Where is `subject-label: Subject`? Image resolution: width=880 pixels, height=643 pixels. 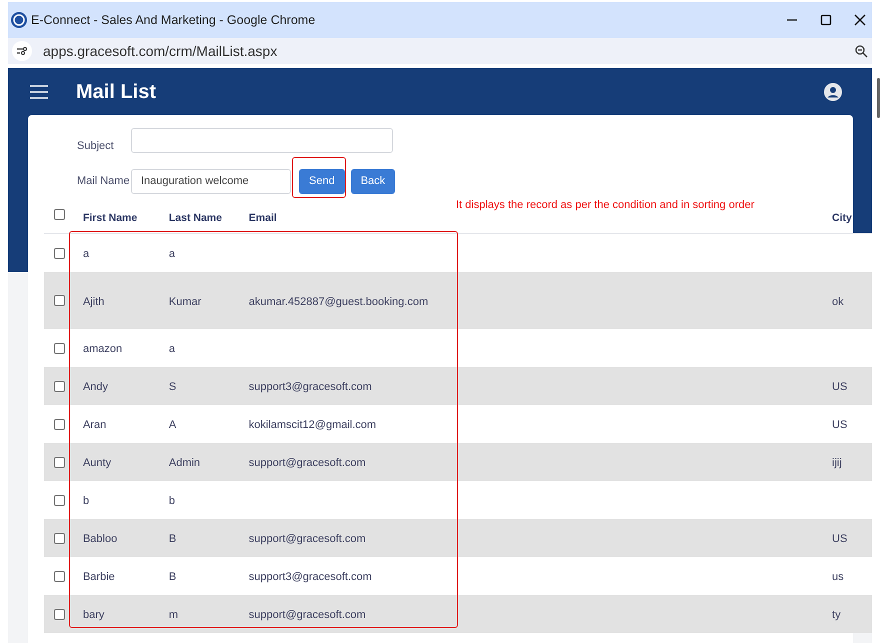 subject-label: Subject is located at coordinates (96, 146).